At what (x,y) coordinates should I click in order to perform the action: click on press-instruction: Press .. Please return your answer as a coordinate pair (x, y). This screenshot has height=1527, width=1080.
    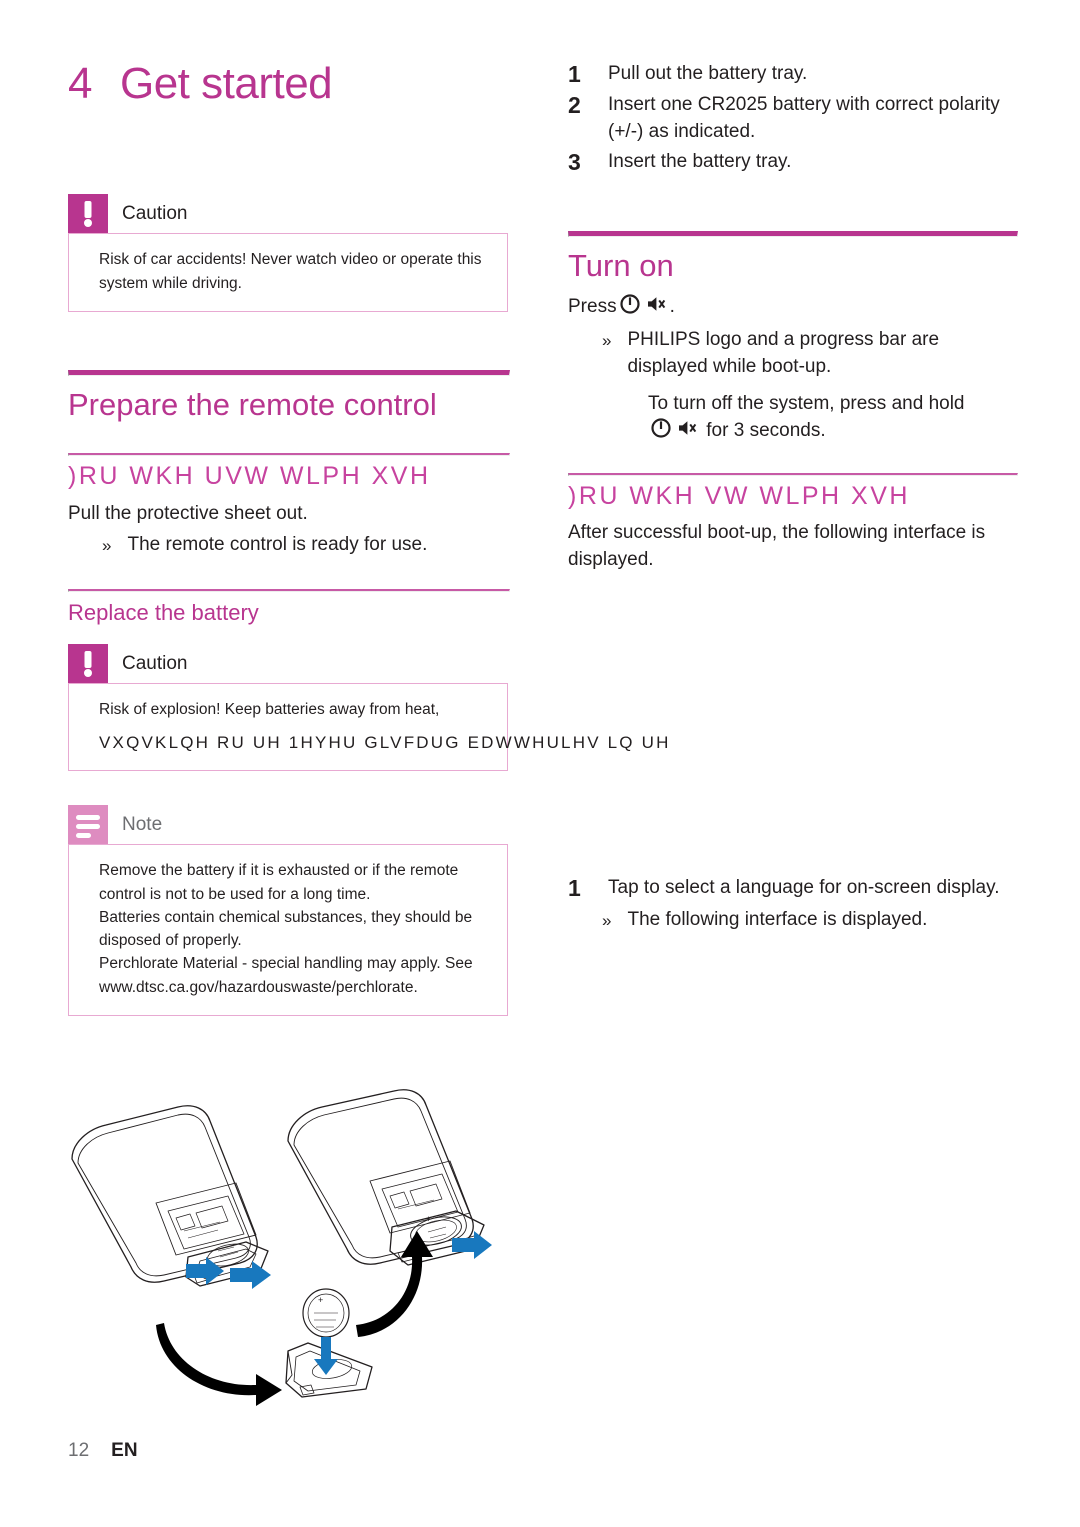
    Looking at the image, I should click on (792, 308).